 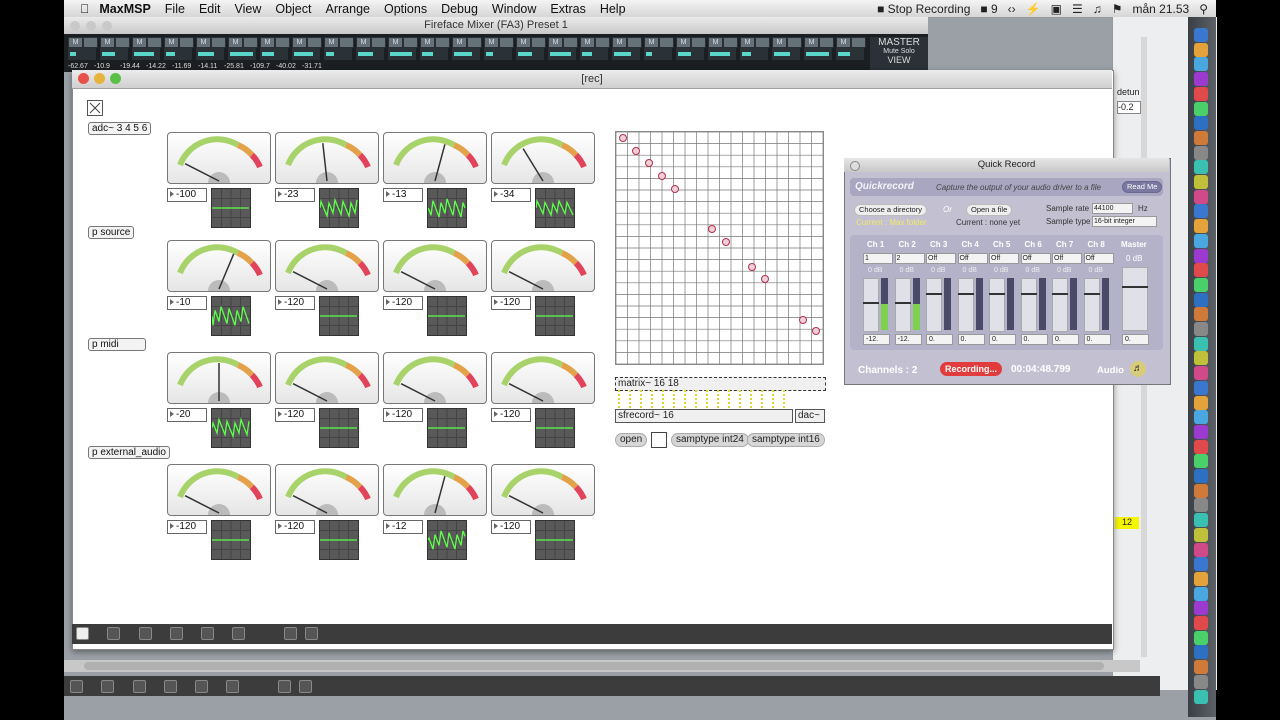 I want to click on stop-recording-item: ■ Stop Recording, so click(x=923, y=9).